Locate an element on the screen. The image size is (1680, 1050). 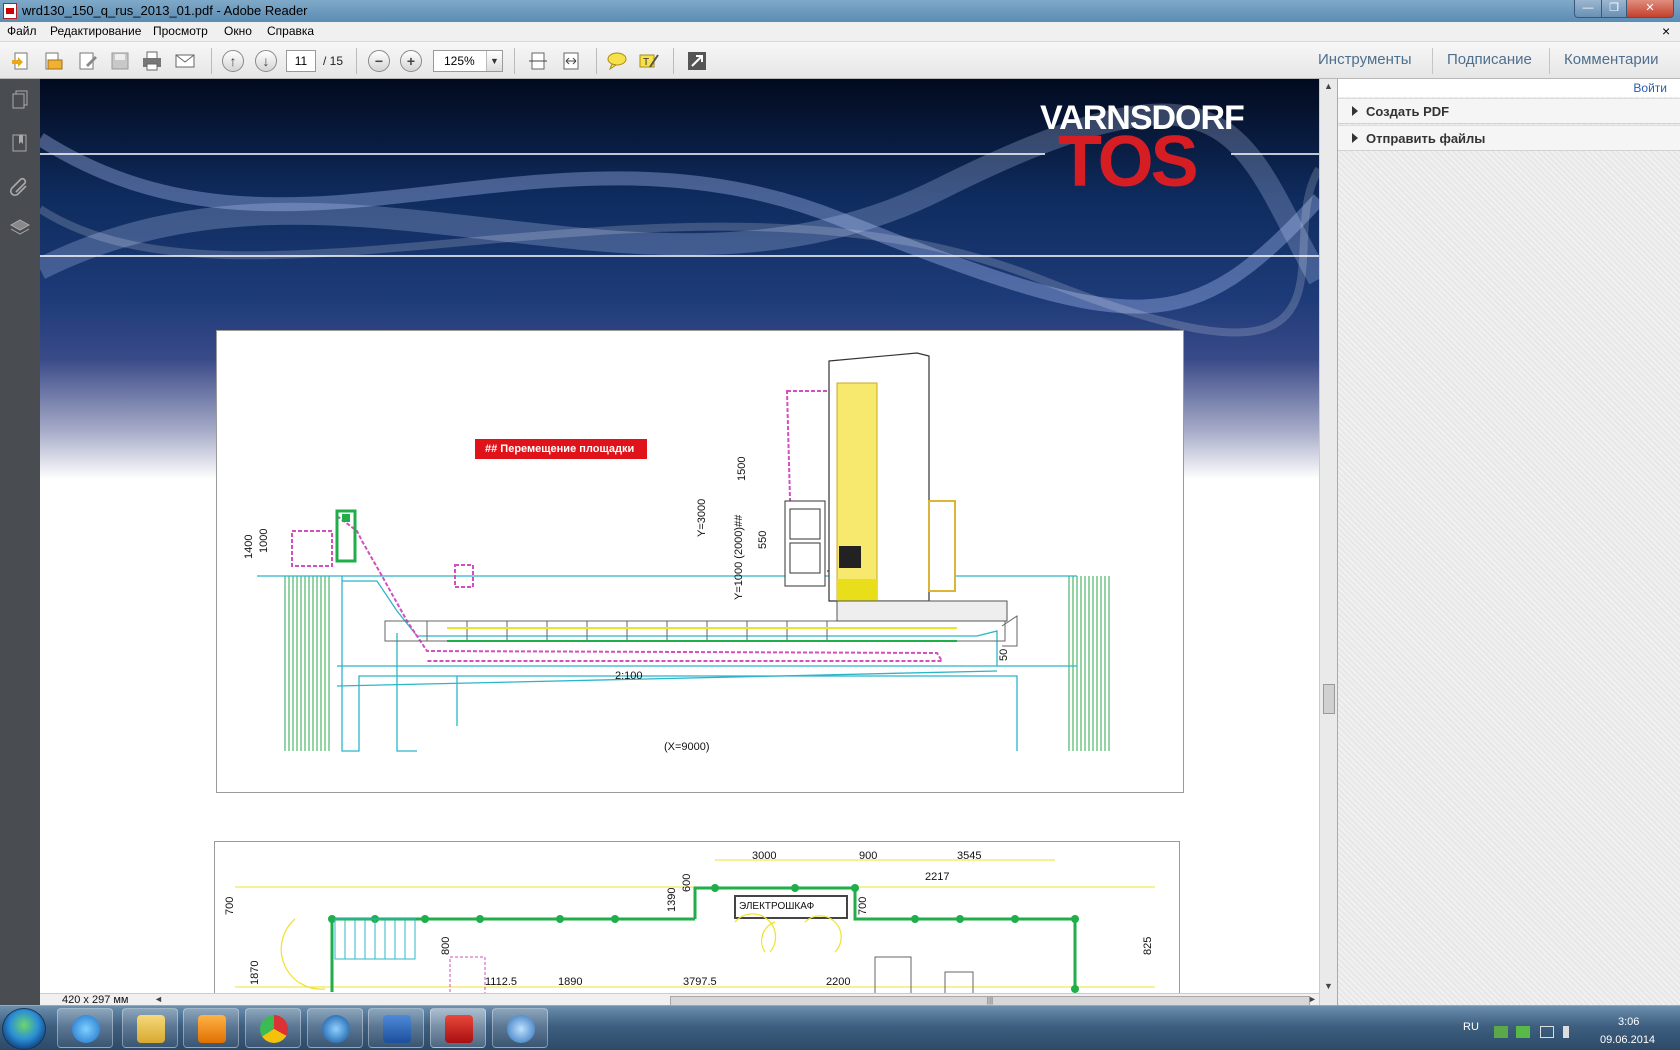
taskbar-word is located at coordinates (396, 1028).